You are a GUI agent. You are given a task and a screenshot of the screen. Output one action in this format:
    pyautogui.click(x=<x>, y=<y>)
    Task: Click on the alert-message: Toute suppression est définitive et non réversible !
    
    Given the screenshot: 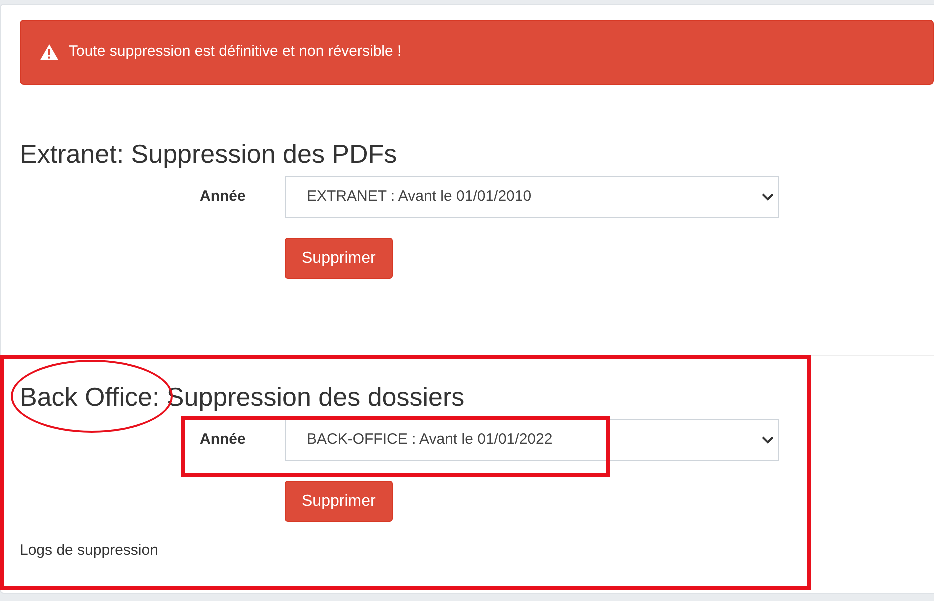 What is the action you would take?
    pyautogui.click(x=235, y=52)
    